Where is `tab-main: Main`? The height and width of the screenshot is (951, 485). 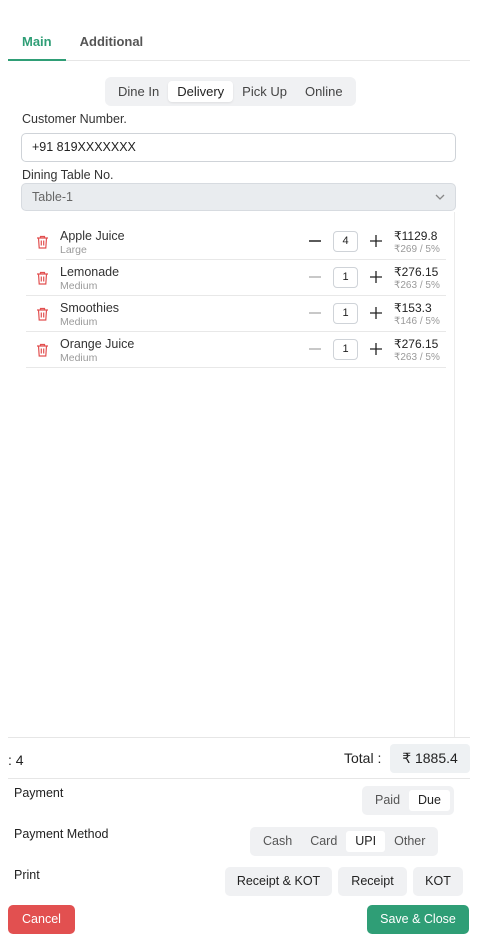 tab-main: Main is located at coordinates (37, 41).